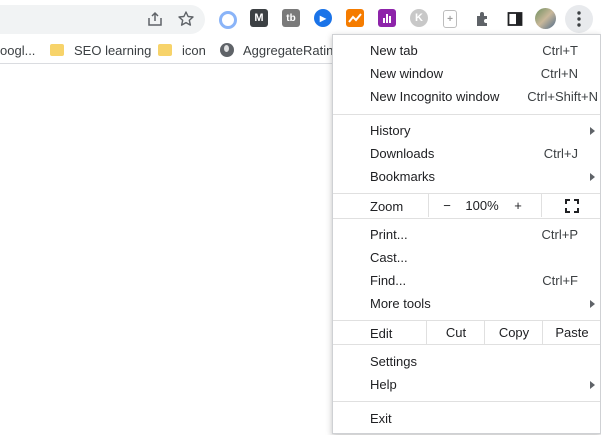  I want to click on menu-item-exit: Exit, so click(466, 418).